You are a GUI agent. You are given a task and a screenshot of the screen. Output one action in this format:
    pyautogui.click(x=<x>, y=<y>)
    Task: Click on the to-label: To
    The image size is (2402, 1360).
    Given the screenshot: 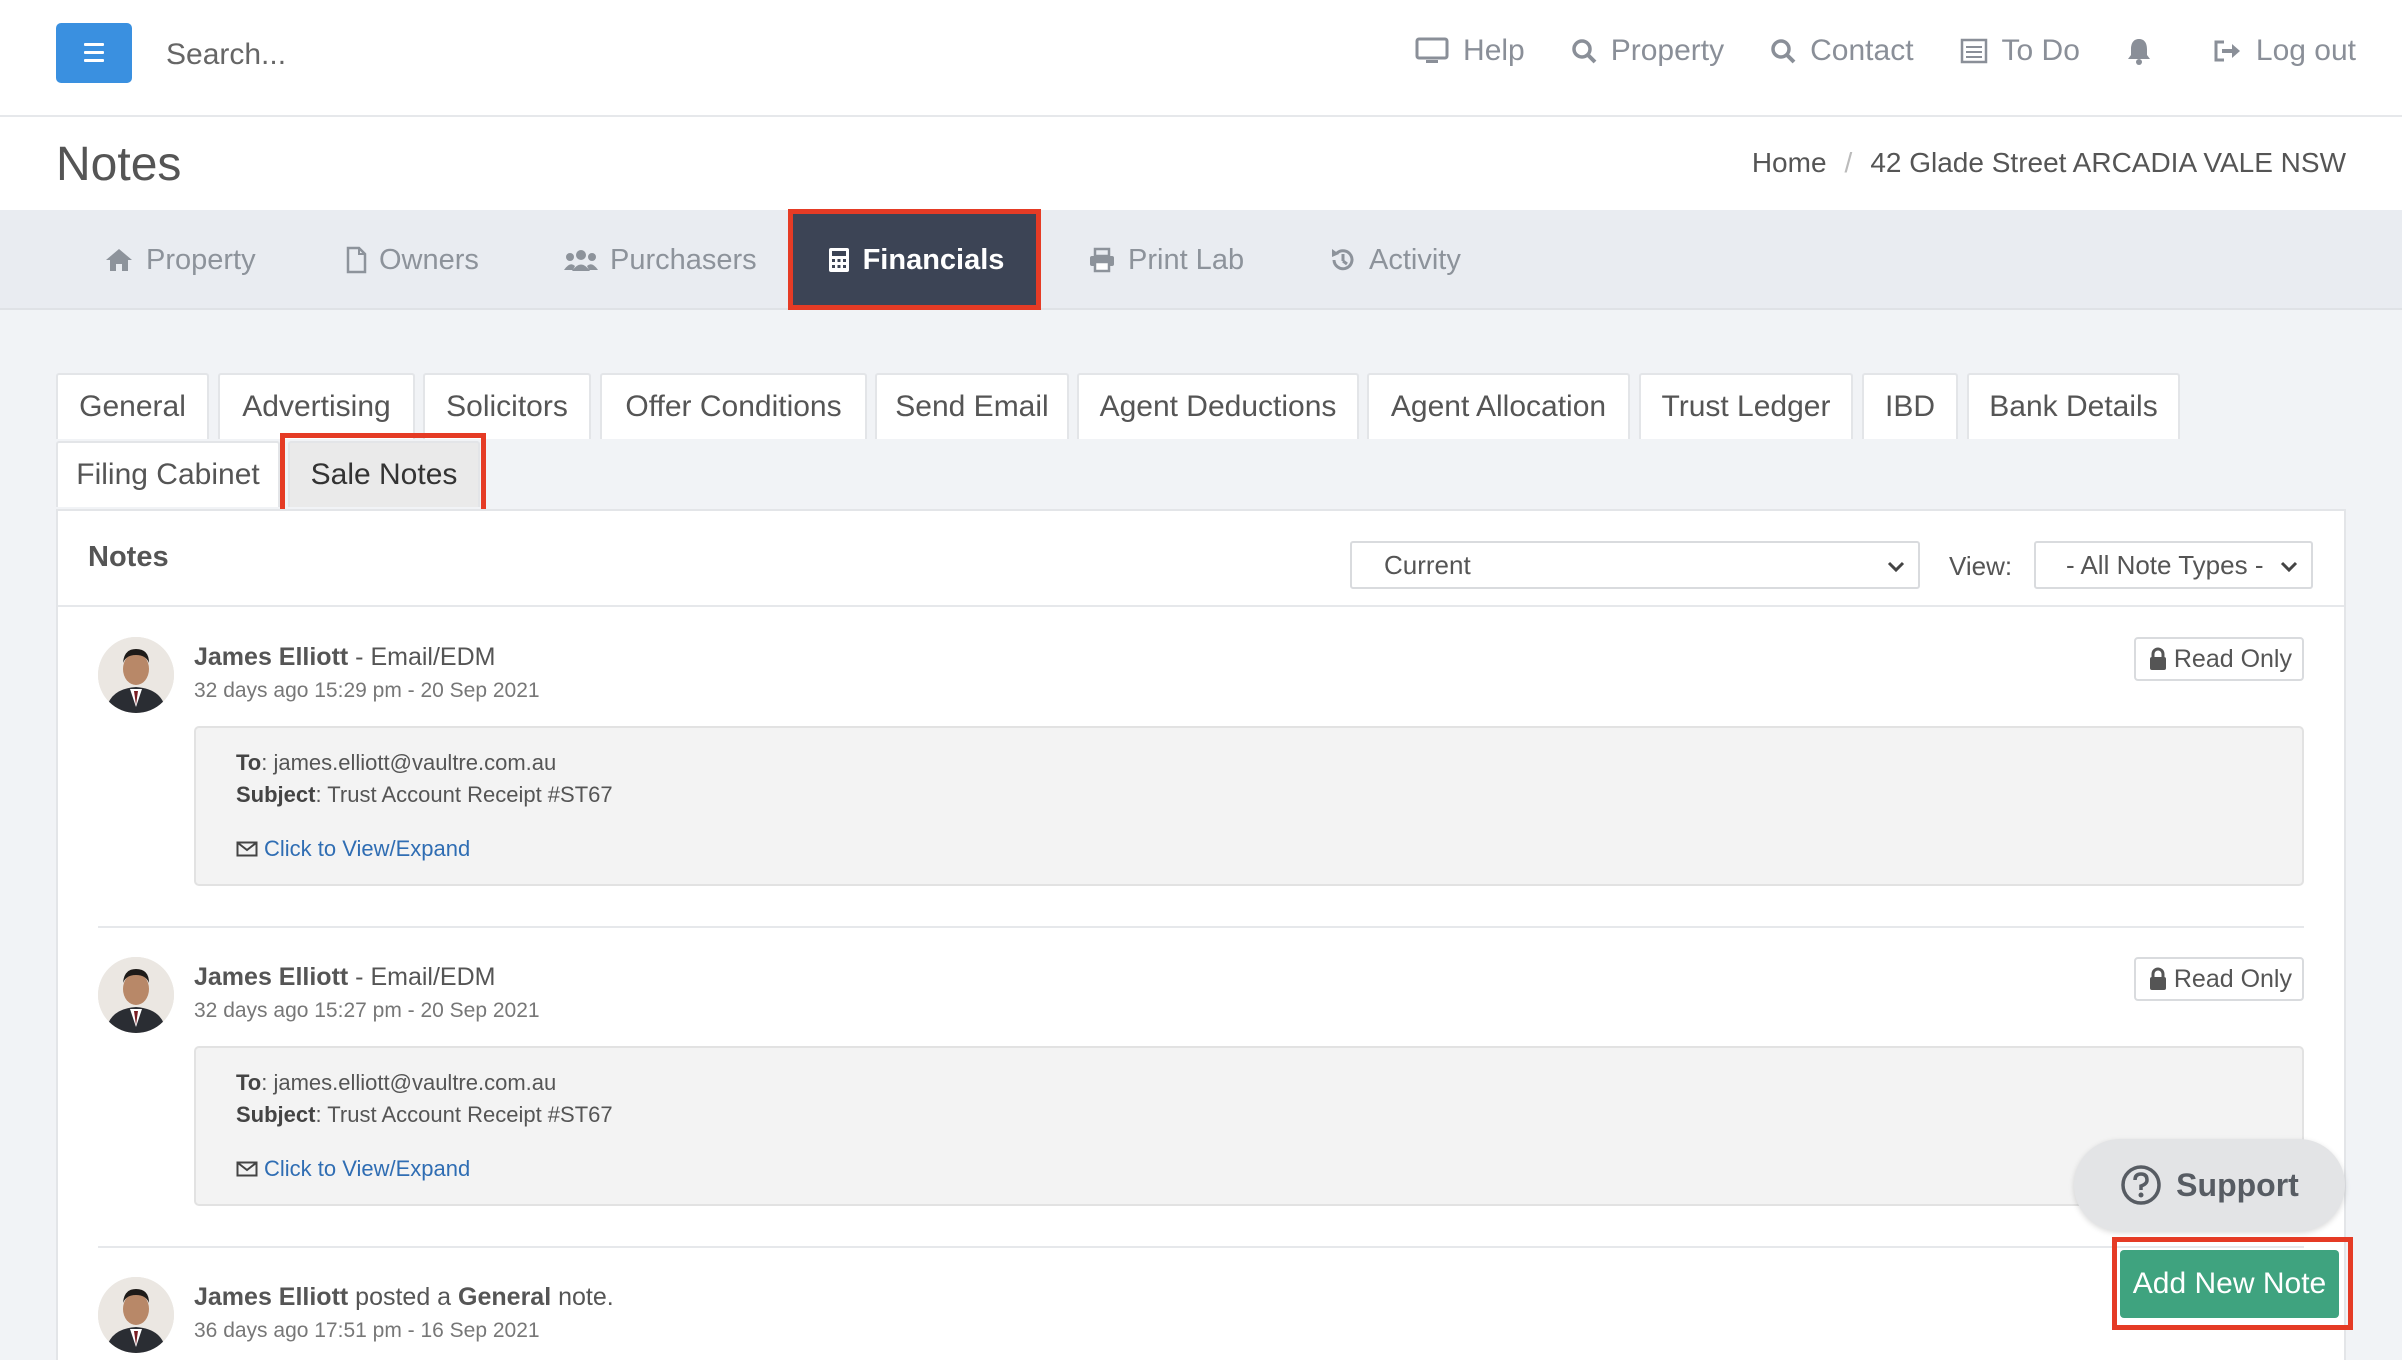 What is the action you would take?
    pyautogui.click(x=249, y=762)
    